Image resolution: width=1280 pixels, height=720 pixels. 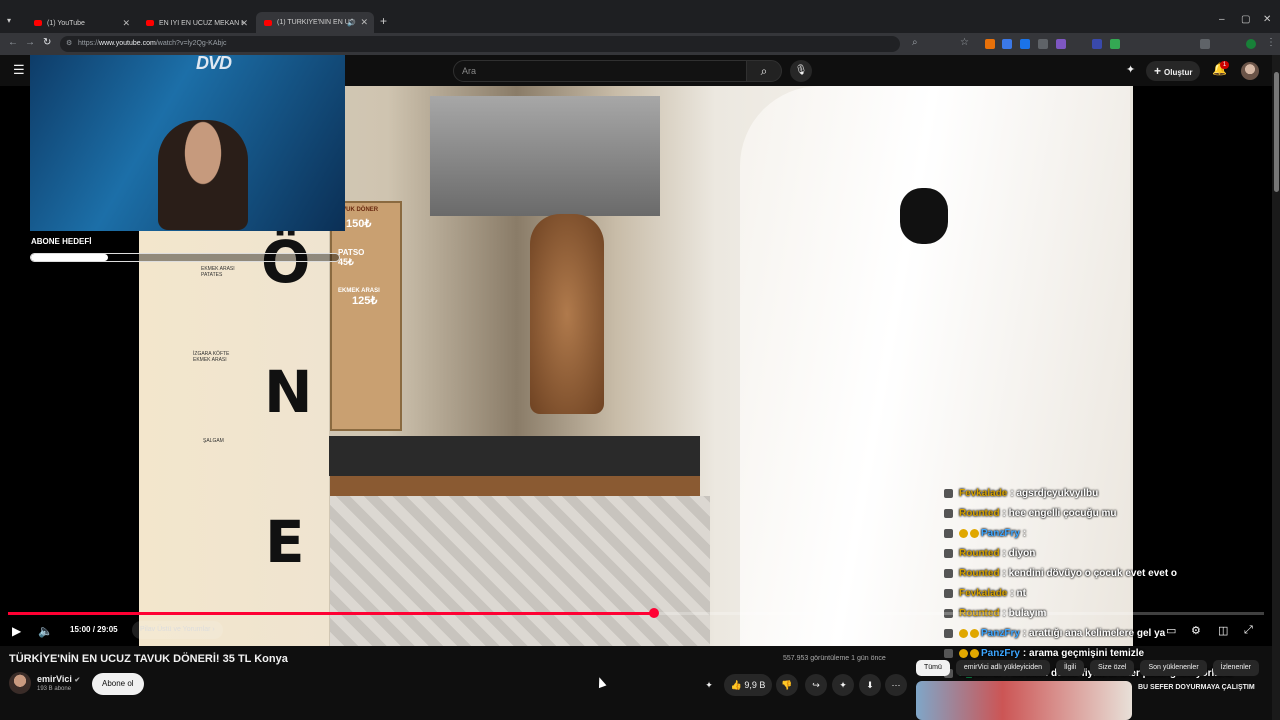 I want to click on subtitles-icon: ▭, so click(x=1171, y=630).